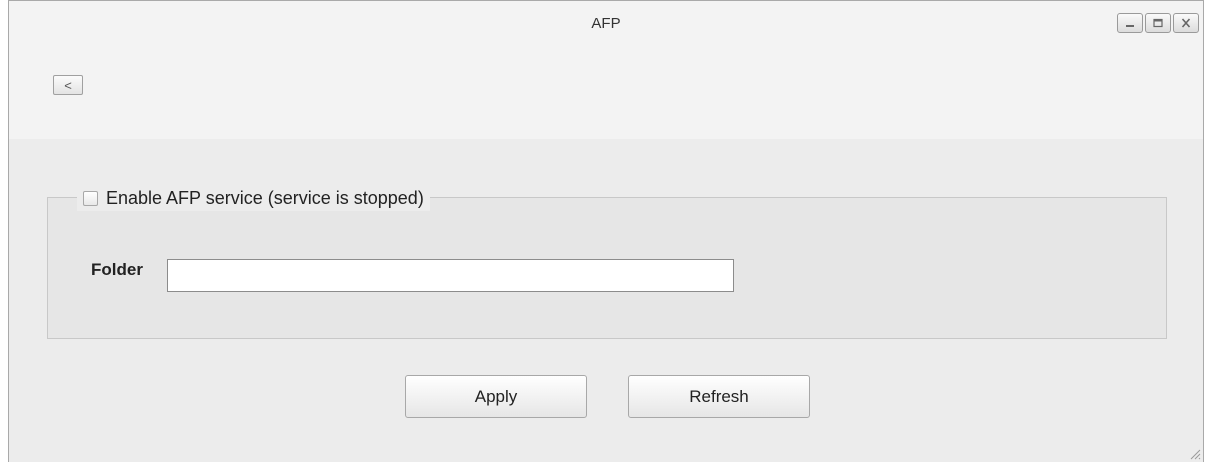  I want to click on enable-service-row: Enable AFP service (service is stopped), so click(253, 198).